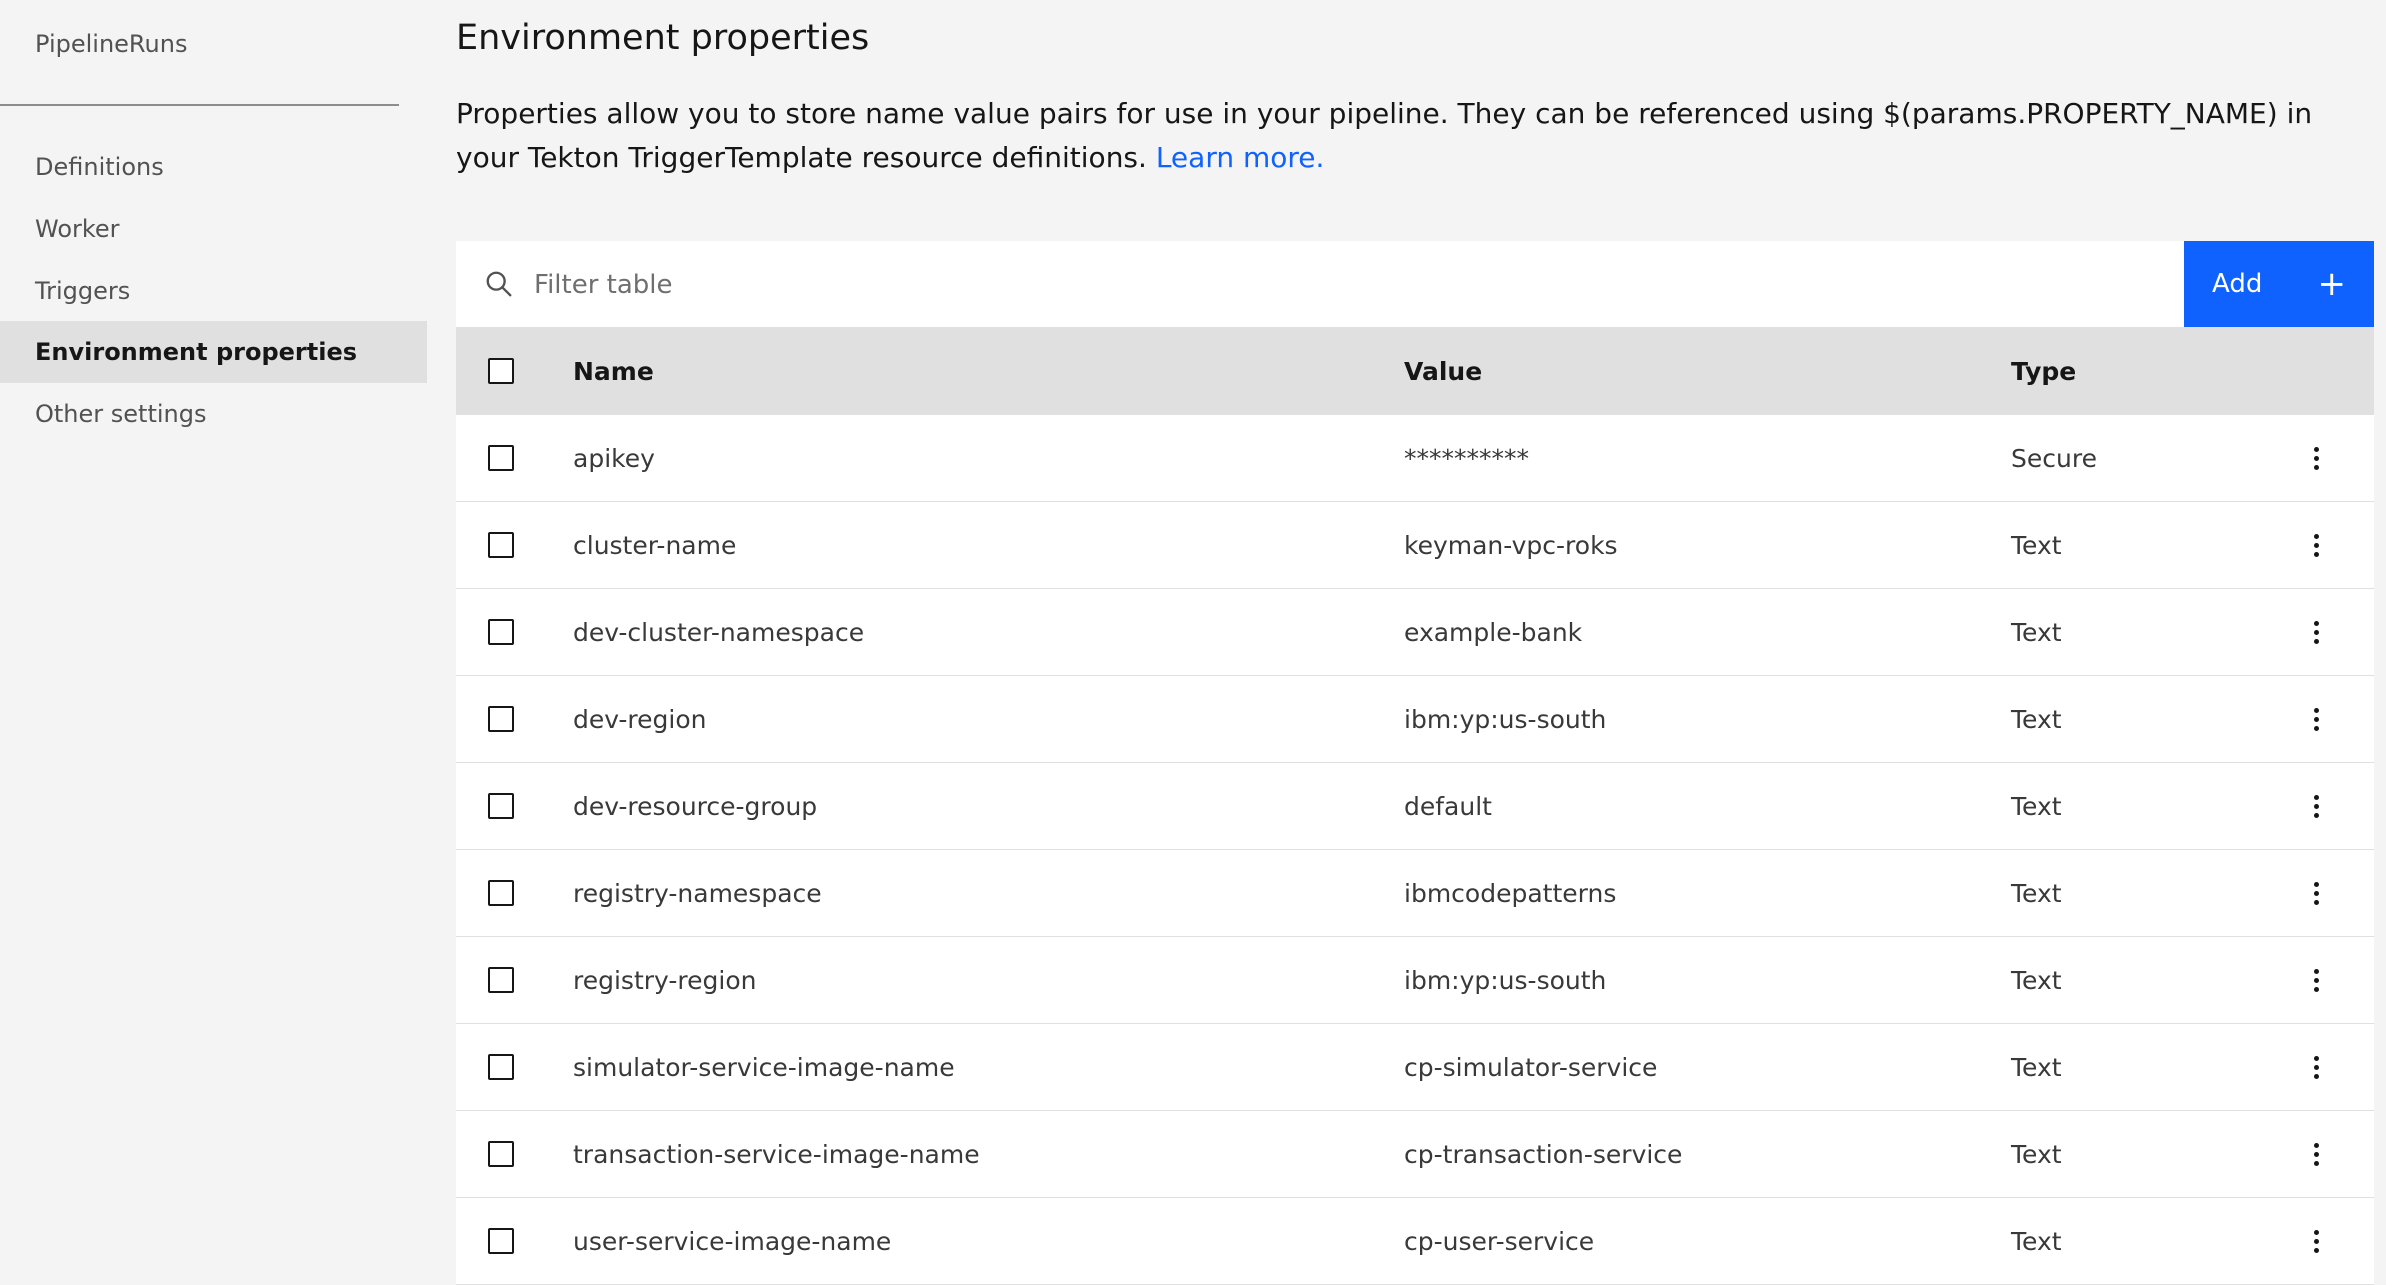 This screenshot has width=2386, height=1285. Describe the element at coordinates (764, 1067) in the screenshot. I see `row-name: simulator-service-image-name` at that location.